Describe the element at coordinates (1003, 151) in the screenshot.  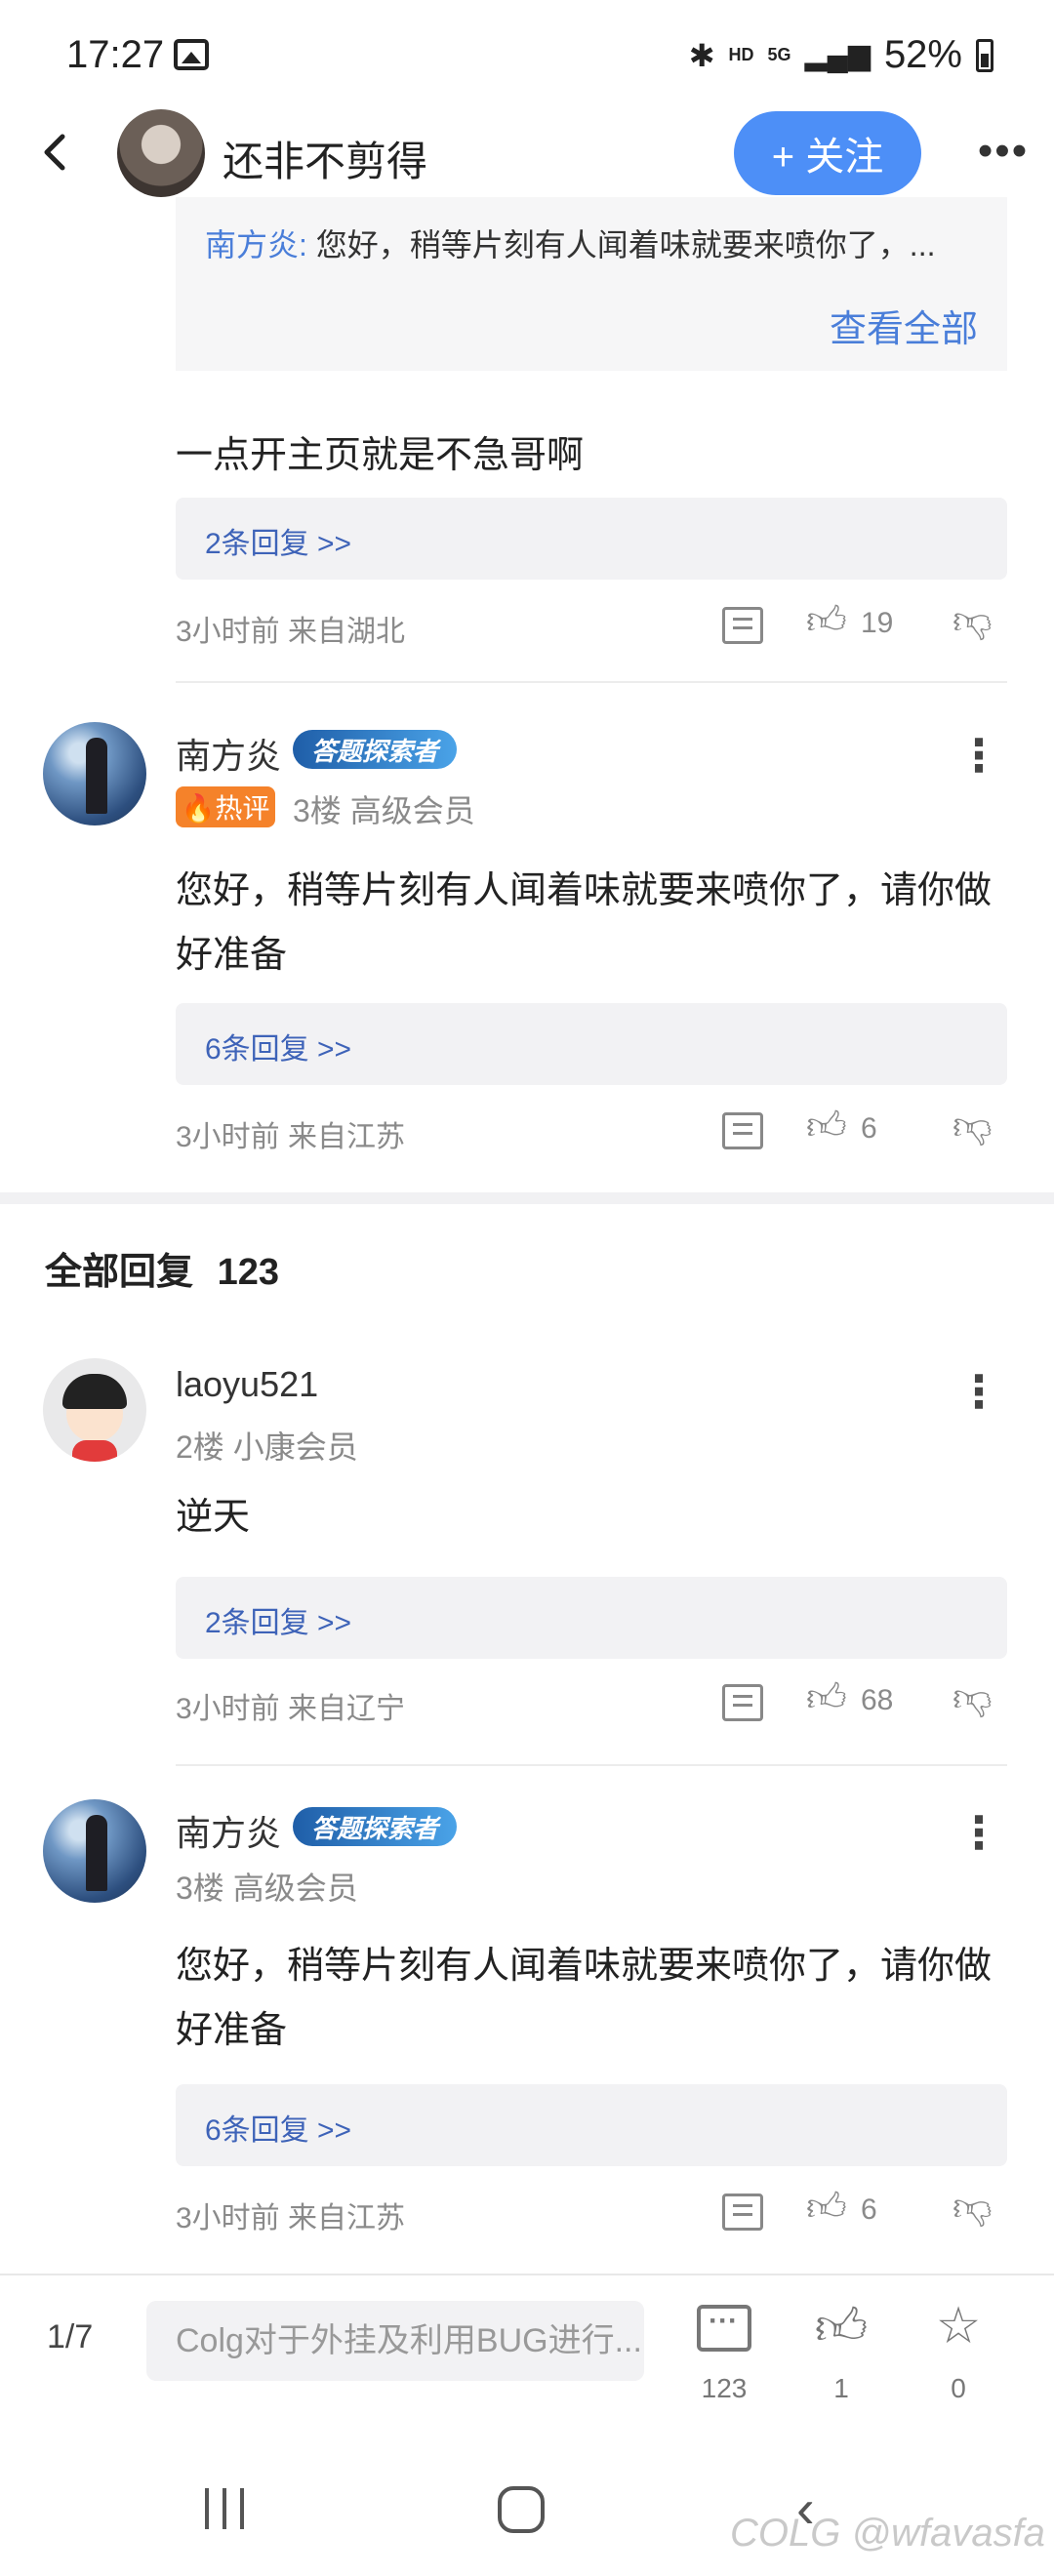
I see `more-options-icon: •••` at that location.